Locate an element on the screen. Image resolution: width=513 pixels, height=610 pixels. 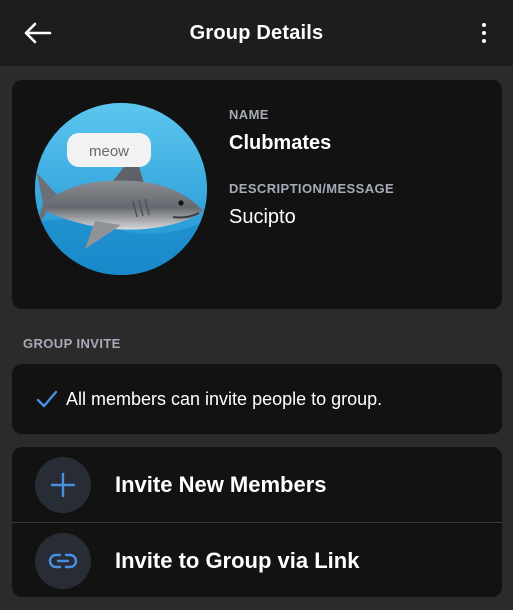
invite-new-members-button: Invite New Members is located at coordinates (257, 484).